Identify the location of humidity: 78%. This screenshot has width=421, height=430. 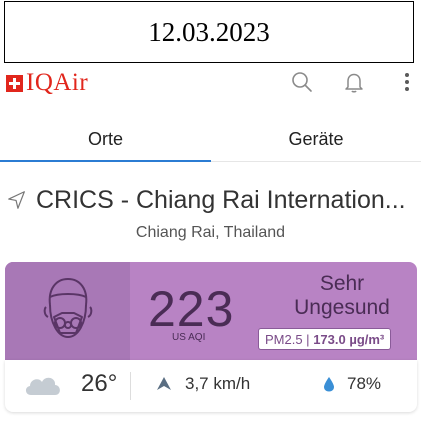
(352, 384).